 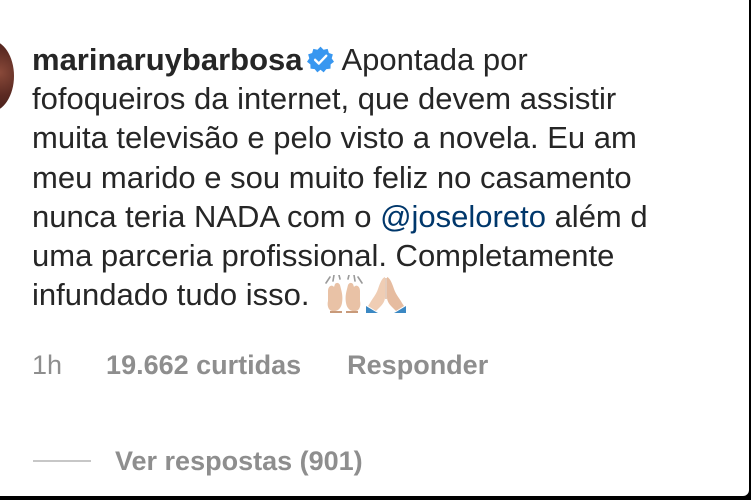 I want to click on comment-text-line: Apontada por, so click(x=434, y=59).